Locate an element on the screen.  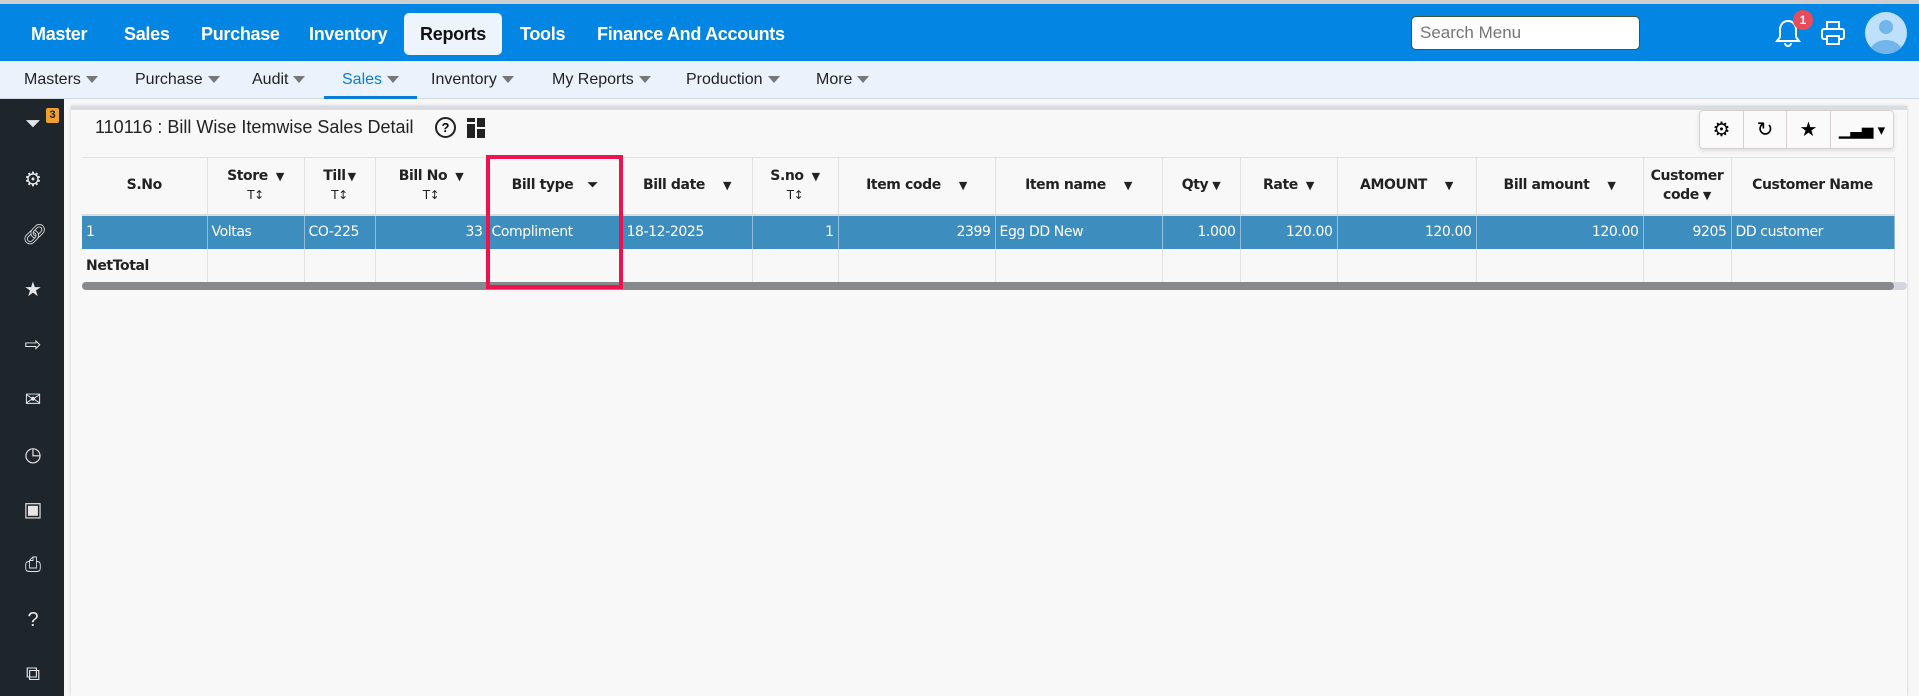
nav-finance-and-accounts: Finance And Accounts is located at coordinates (691, 34).